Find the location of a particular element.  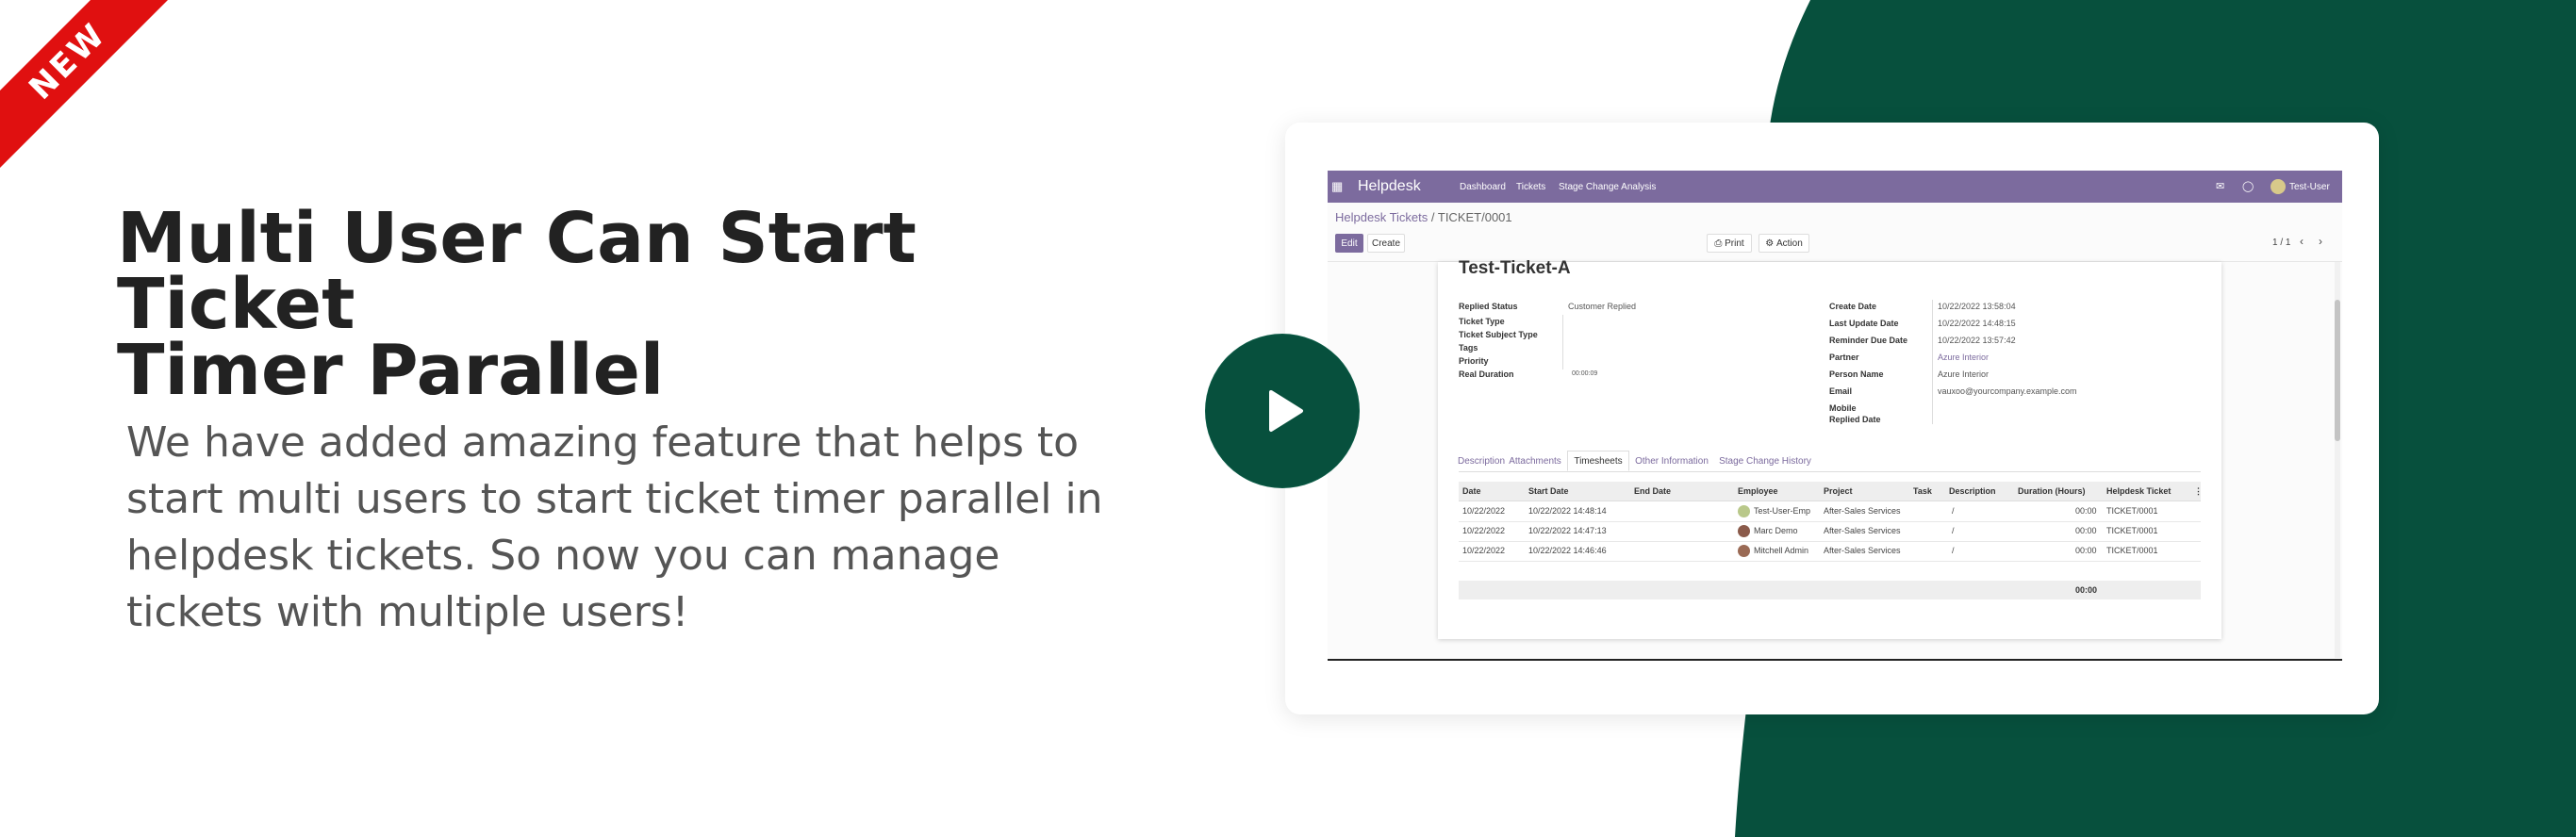

column-header-duration-hours: Duration (Hours) is located at coordinates (2052, 491).